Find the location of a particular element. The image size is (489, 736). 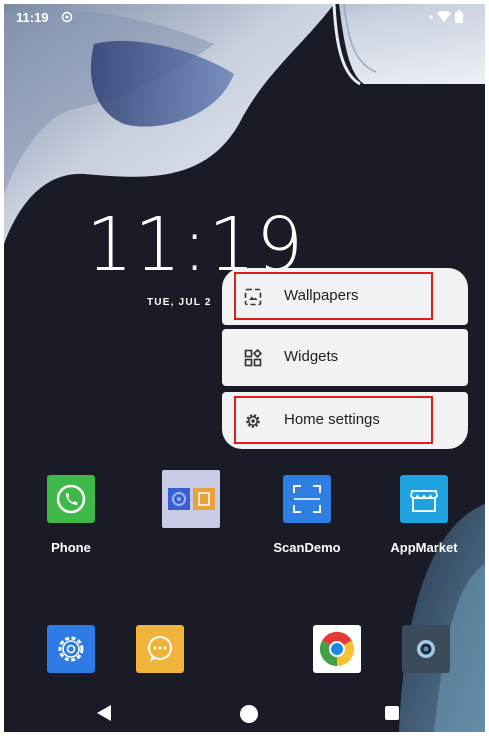

store-icon is located at coordinates (424, 501).